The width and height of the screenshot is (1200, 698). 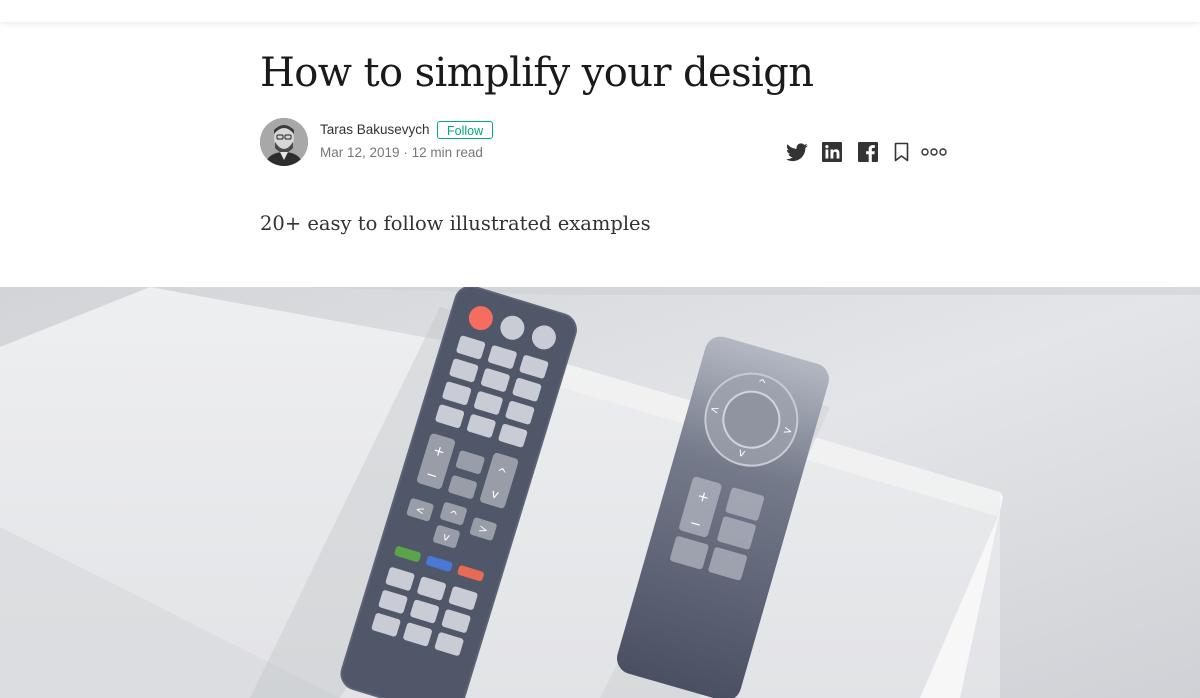 I want to click on facebook-icon, so click(x=868, y=152).